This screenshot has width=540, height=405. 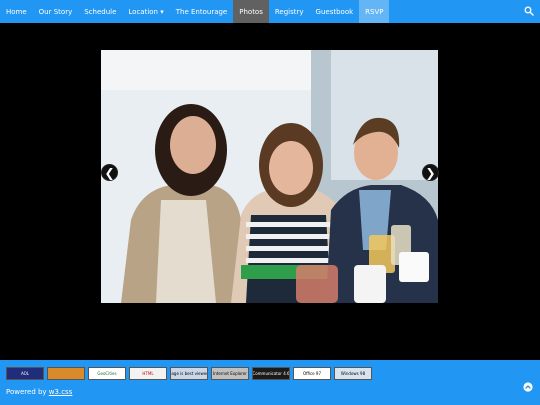 What do you see at coordinates (16, 11) in the screenshot?
I see `nav-home: Home` at bounding box center [16, 11].